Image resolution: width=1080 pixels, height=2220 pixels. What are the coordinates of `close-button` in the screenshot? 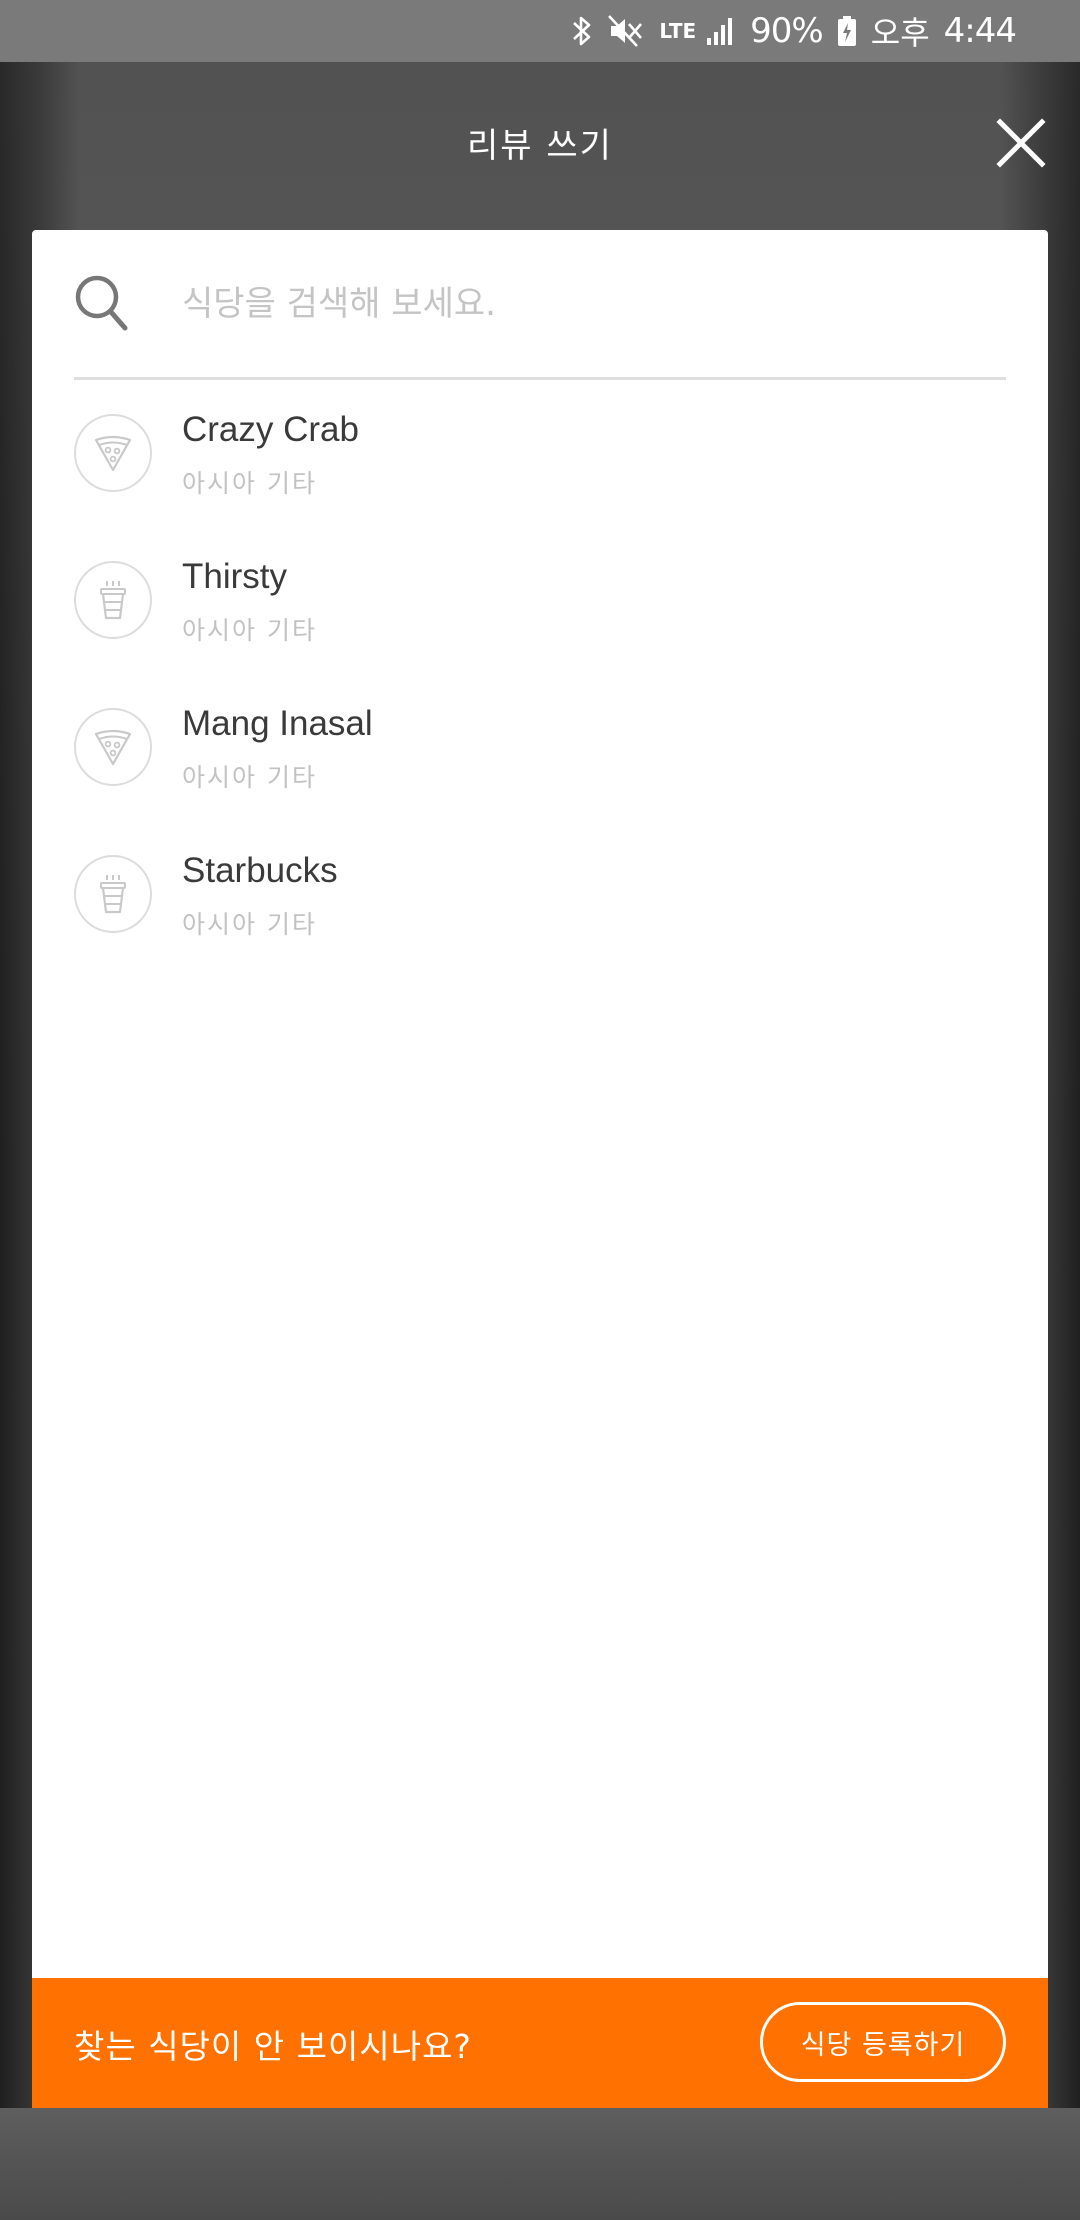 It's located at (1021, 143).